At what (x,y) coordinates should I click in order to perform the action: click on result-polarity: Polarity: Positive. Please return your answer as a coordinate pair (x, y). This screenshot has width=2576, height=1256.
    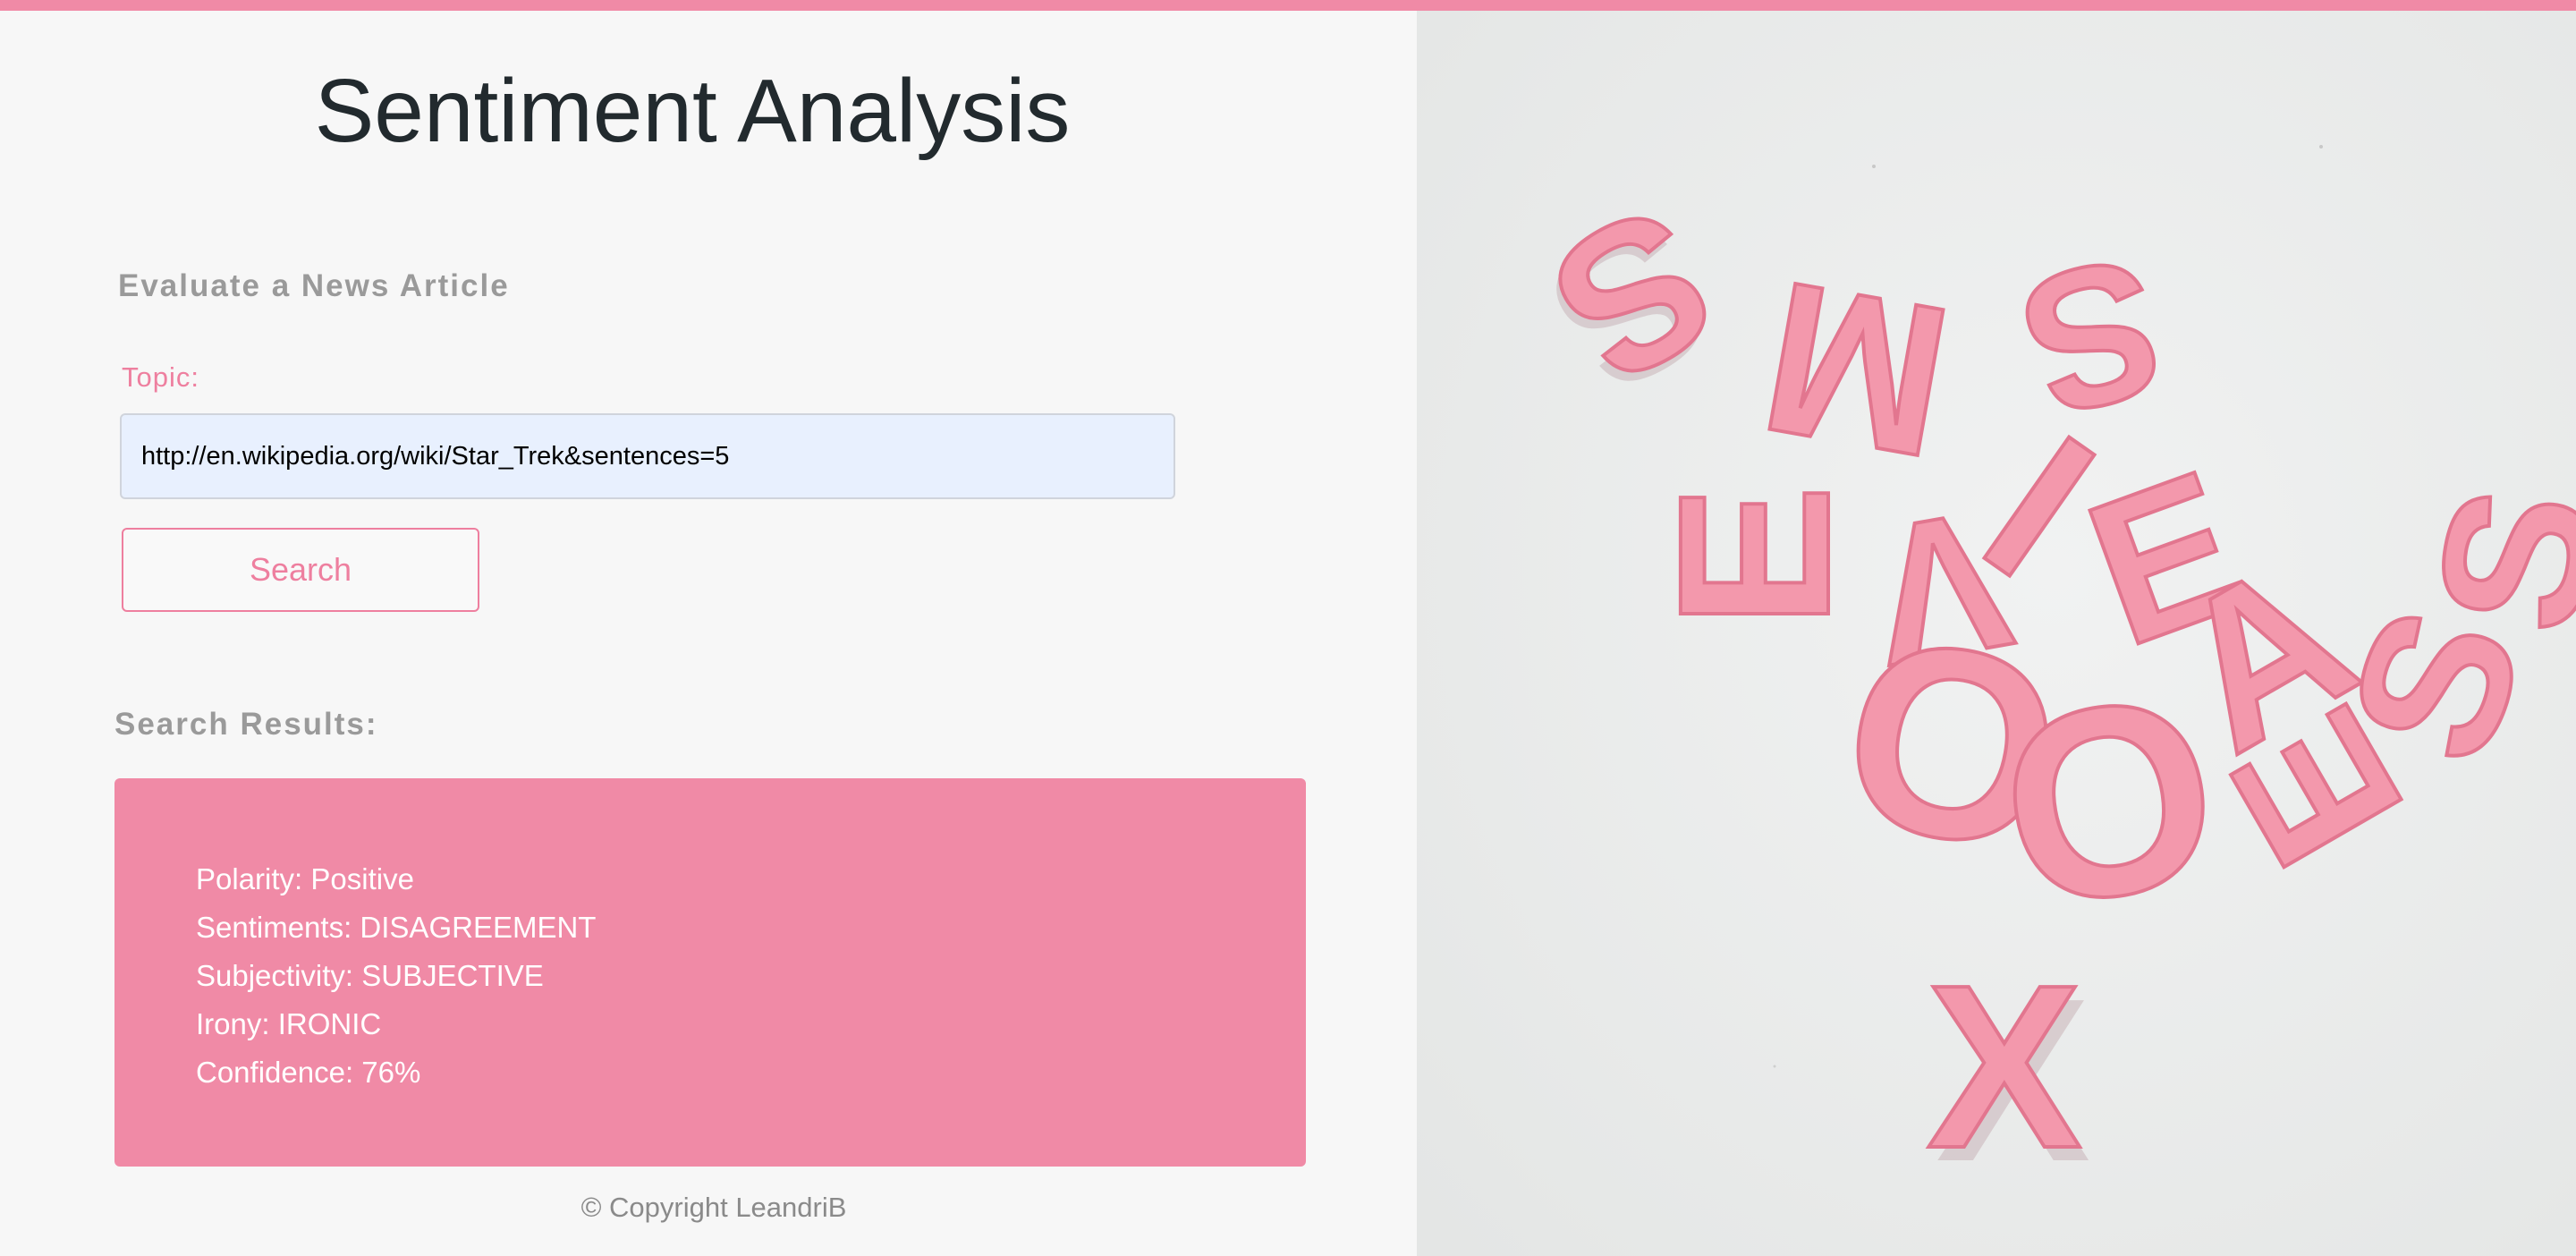
    Looking at the image, I should click on (305, 878).